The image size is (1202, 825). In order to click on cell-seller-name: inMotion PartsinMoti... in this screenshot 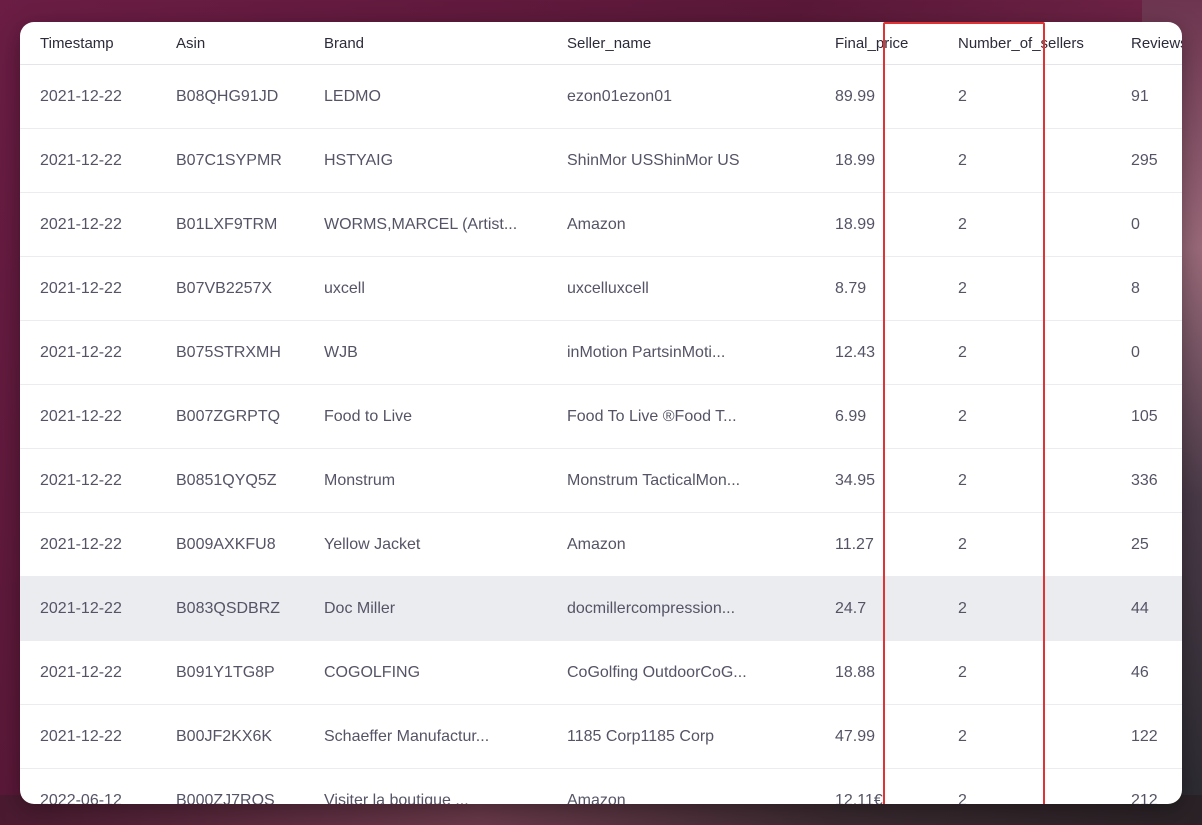, I will do `click(701, 352)`.